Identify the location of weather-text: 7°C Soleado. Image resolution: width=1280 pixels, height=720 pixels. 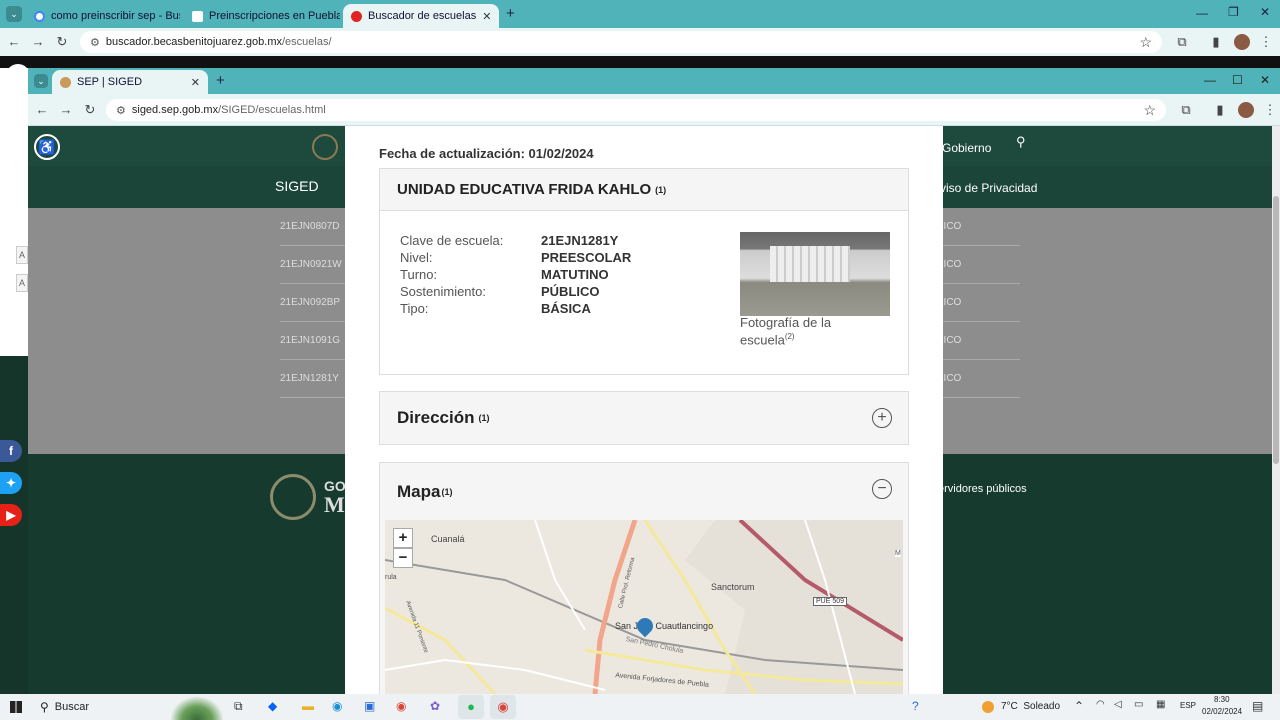
(1030, 706).